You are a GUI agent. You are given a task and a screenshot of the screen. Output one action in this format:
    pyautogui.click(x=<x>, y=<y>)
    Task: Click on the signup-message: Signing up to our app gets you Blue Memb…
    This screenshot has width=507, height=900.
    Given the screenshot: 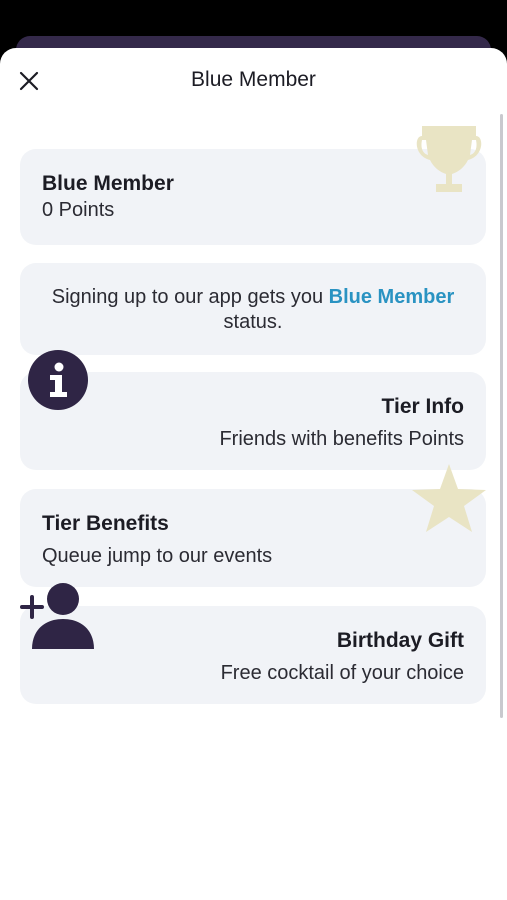 What is the action you would take?
    pyautogui.click(x=253, y=310)
    